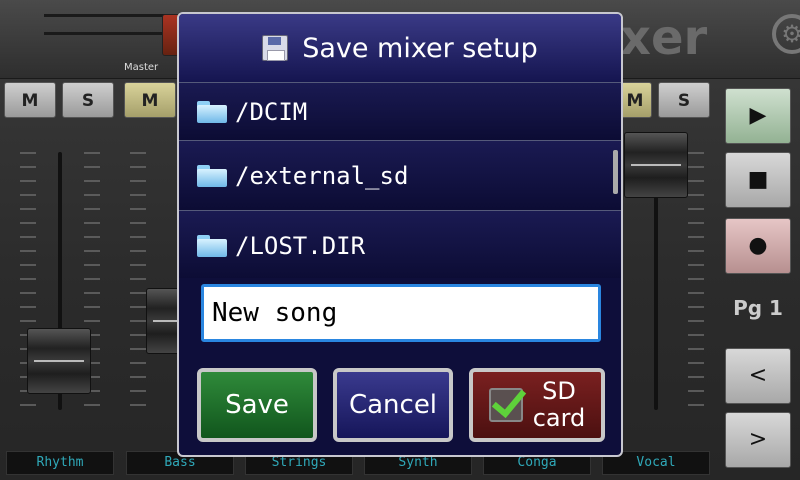  I want to click on master-fader-track, so click(109, 15).